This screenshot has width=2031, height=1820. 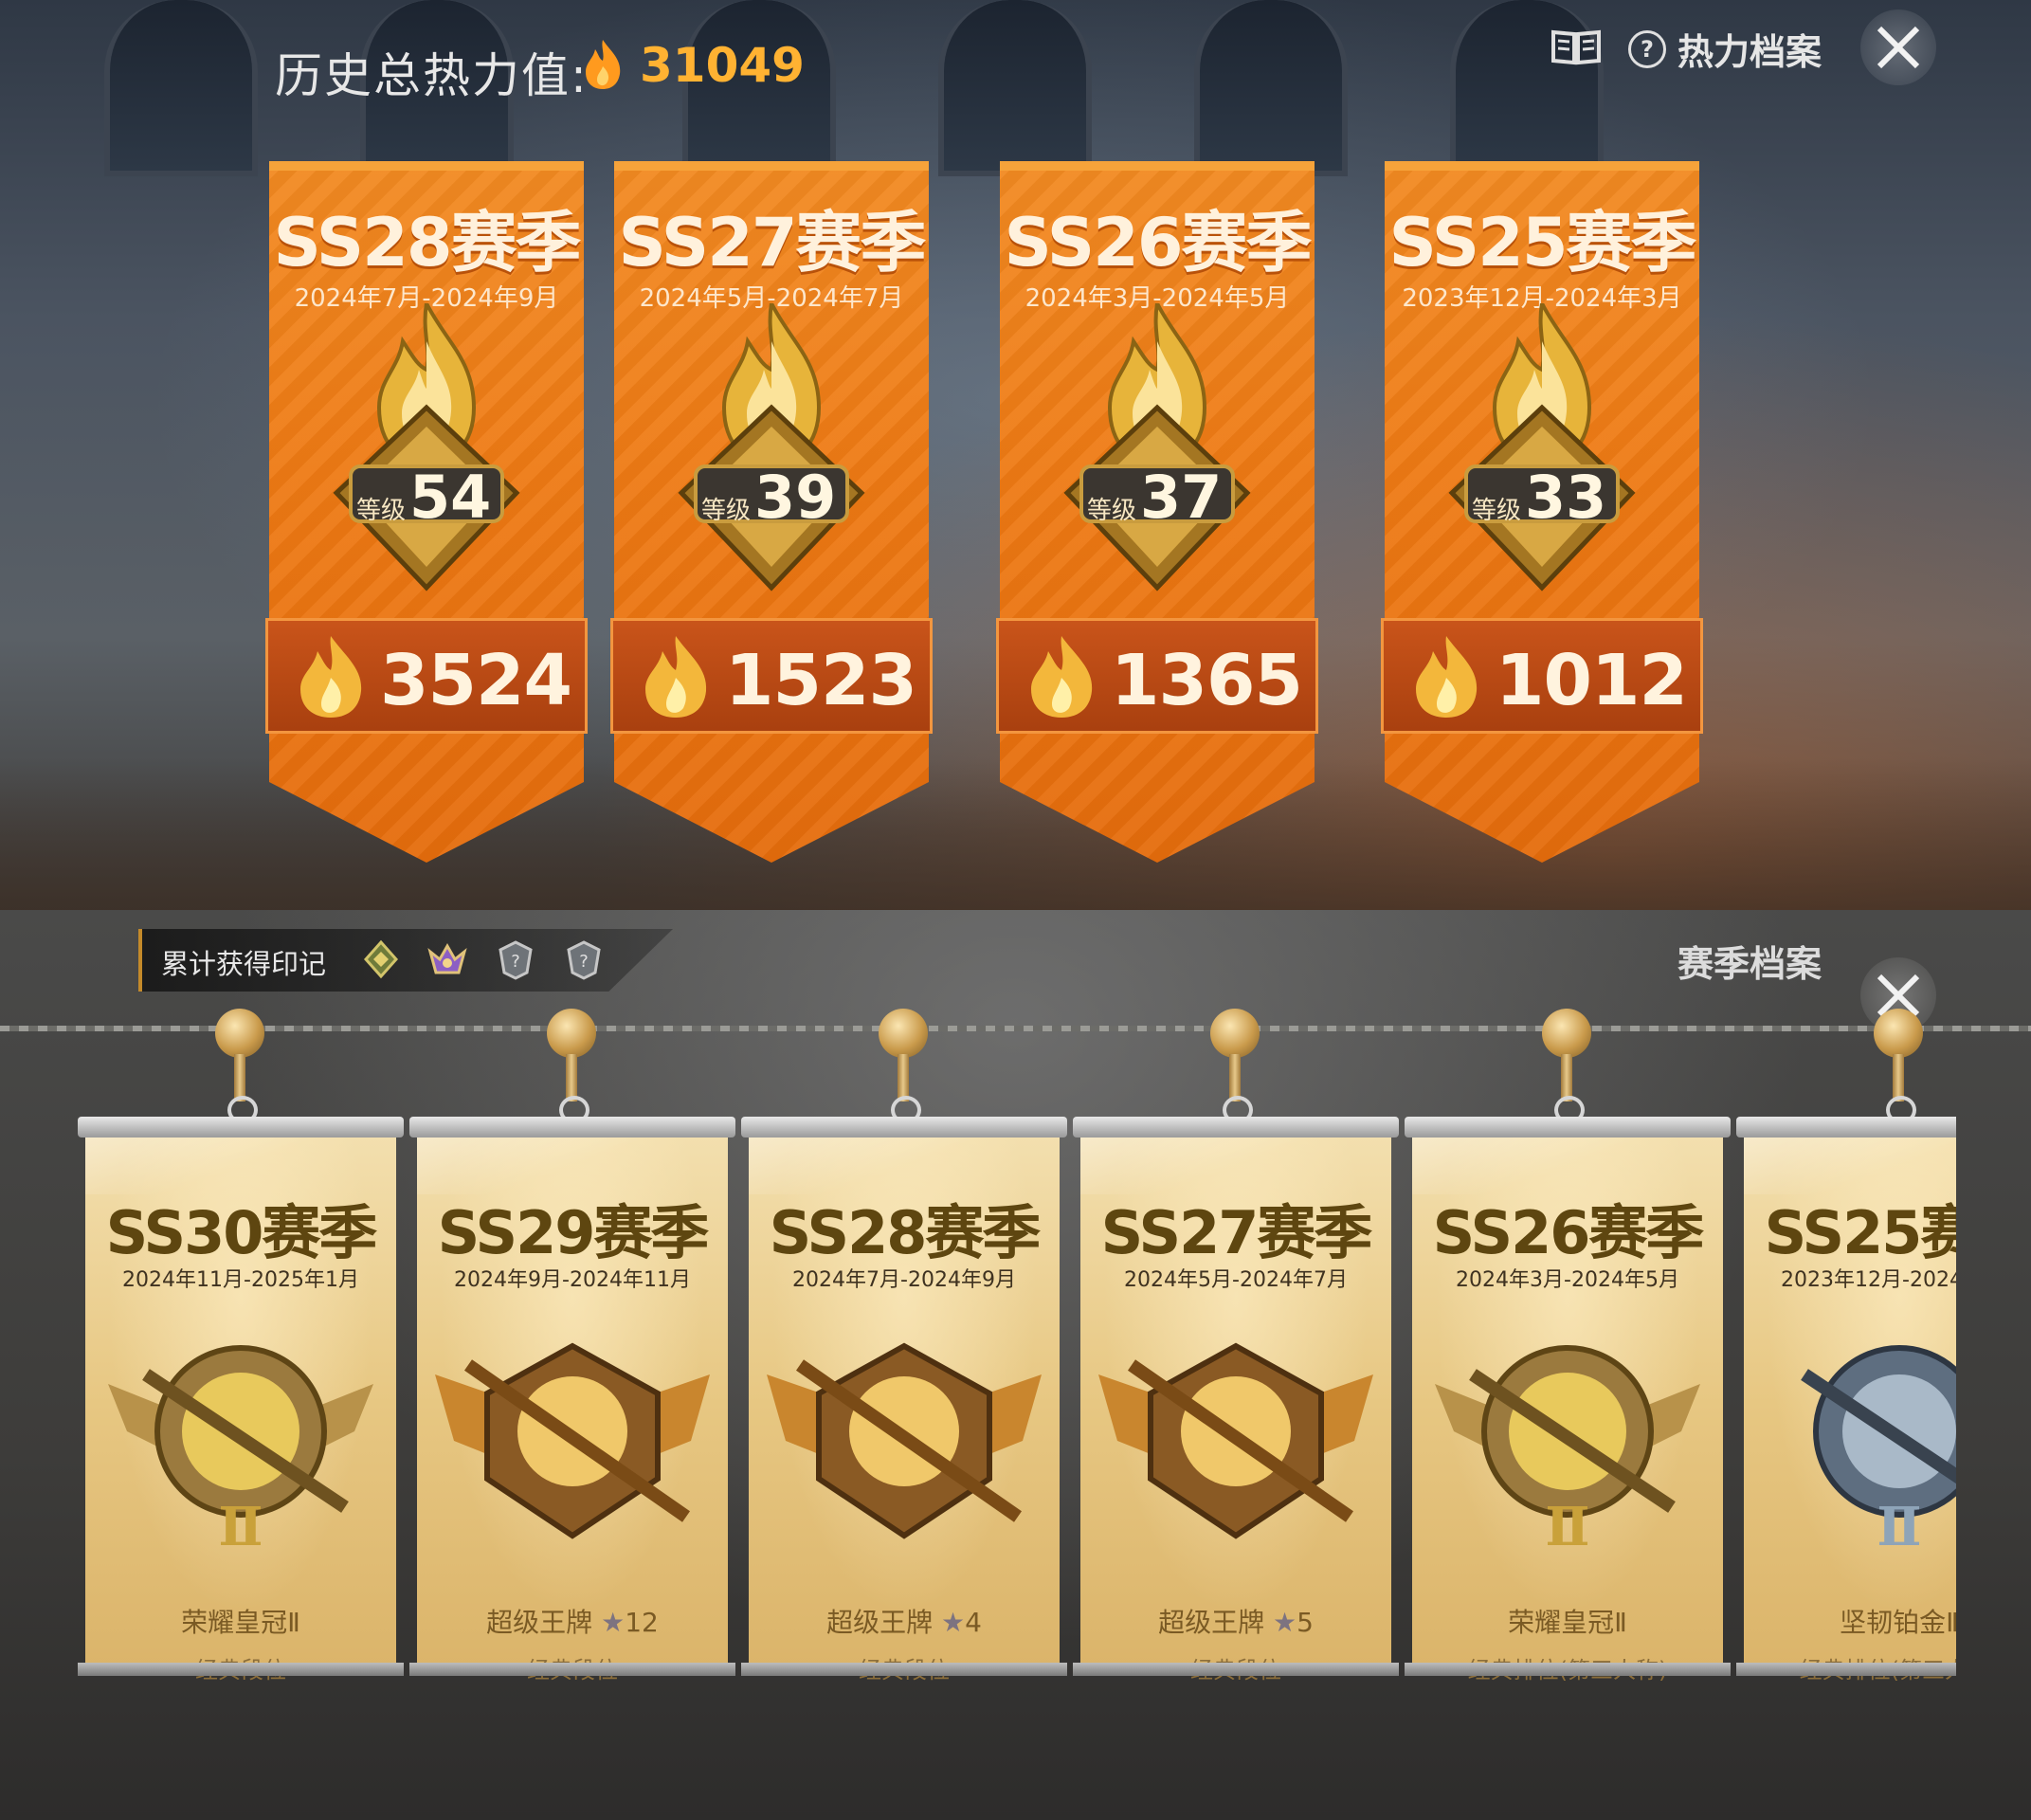 I want to click on scroll-paper: SS29赛季 2024年9月-2024年11月 超级王牌 ★12 经典段位, so click(x=572, y=1411).